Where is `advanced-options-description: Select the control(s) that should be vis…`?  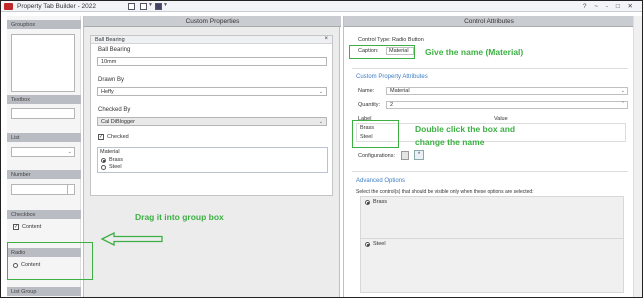 advanced-options-description: Select the control(s) that should be vis… is located at coordinates (445, 192).